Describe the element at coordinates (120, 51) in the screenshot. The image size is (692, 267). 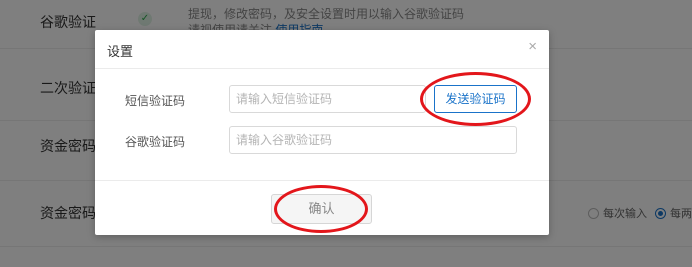
I see `dialog-title: 设置` at that location.